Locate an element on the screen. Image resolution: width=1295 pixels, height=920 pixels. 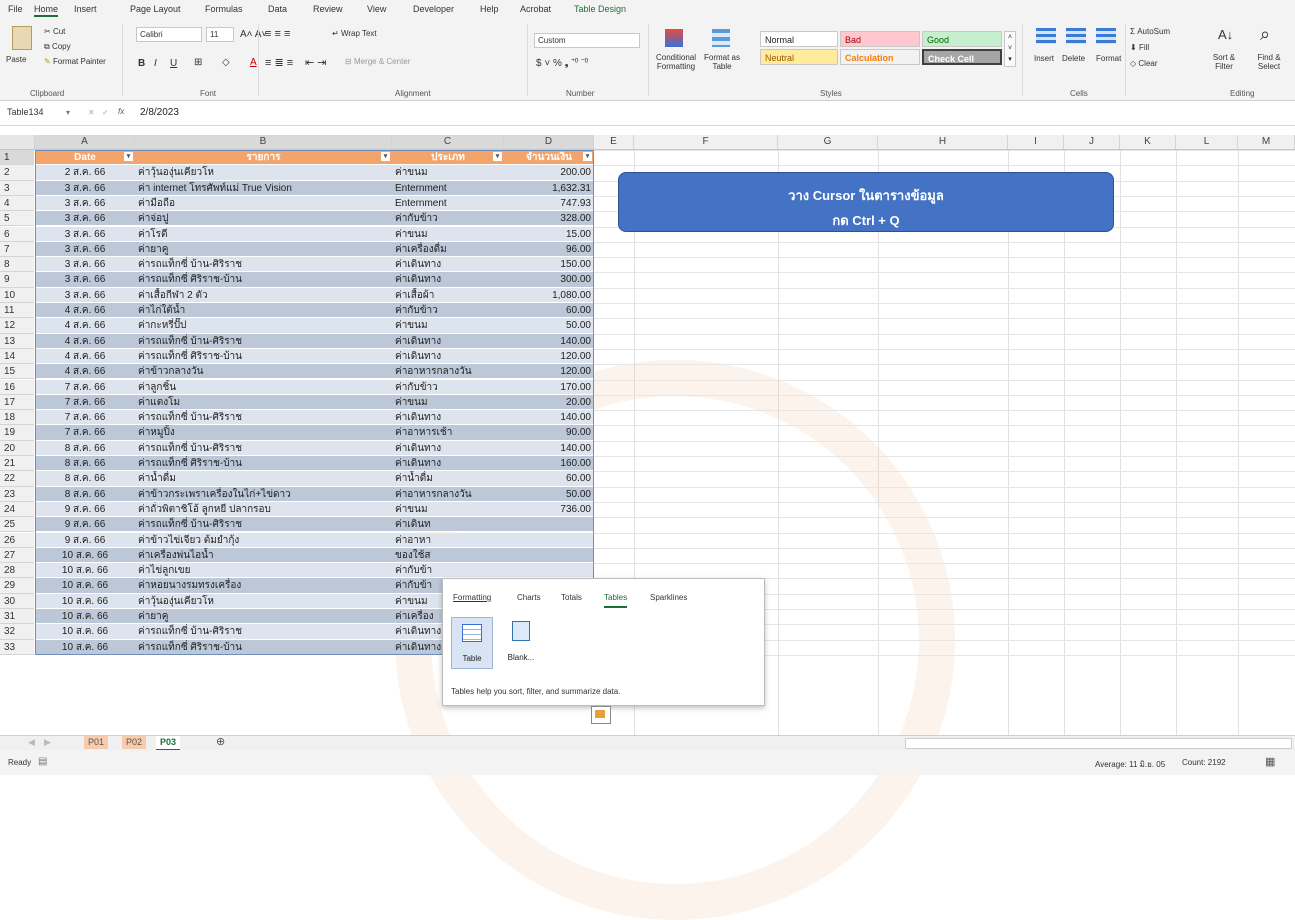
row-header: 4 is located at coordinates (17, 203).